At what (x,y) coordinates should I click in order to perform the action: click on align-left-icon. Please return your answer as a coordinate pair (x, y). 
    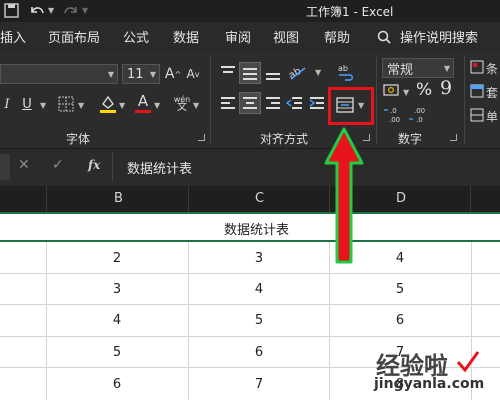
    Looking at the image, I should click on (228, 103).